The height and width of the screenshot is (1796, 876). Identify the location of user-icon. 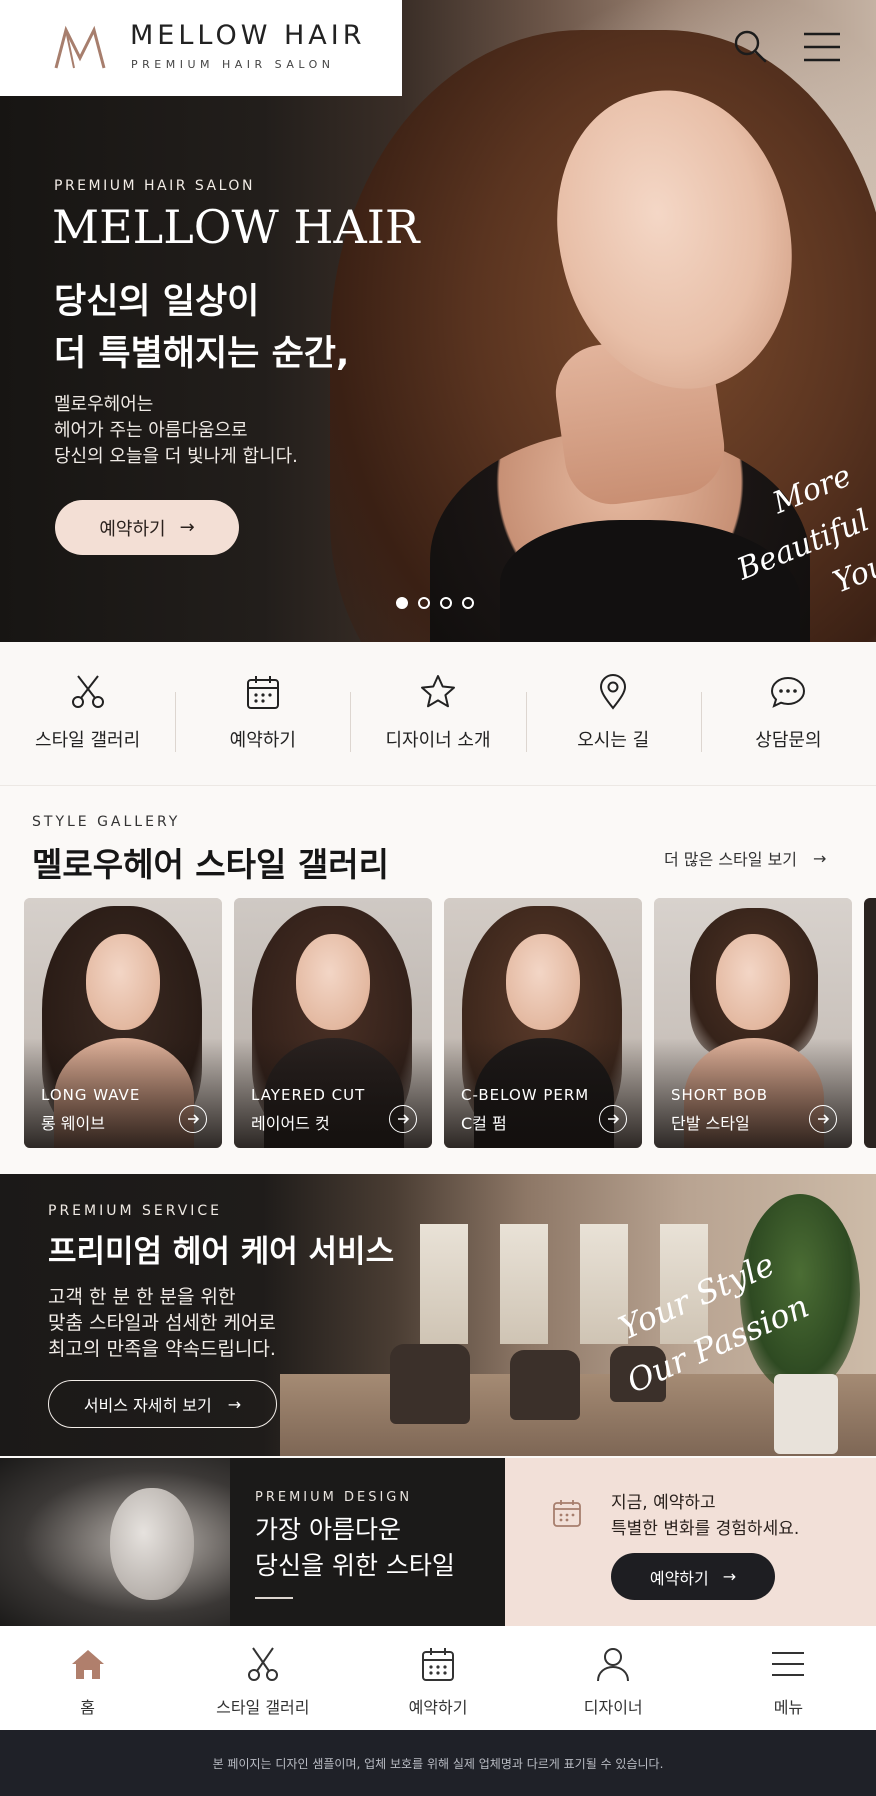
(613, 1665).